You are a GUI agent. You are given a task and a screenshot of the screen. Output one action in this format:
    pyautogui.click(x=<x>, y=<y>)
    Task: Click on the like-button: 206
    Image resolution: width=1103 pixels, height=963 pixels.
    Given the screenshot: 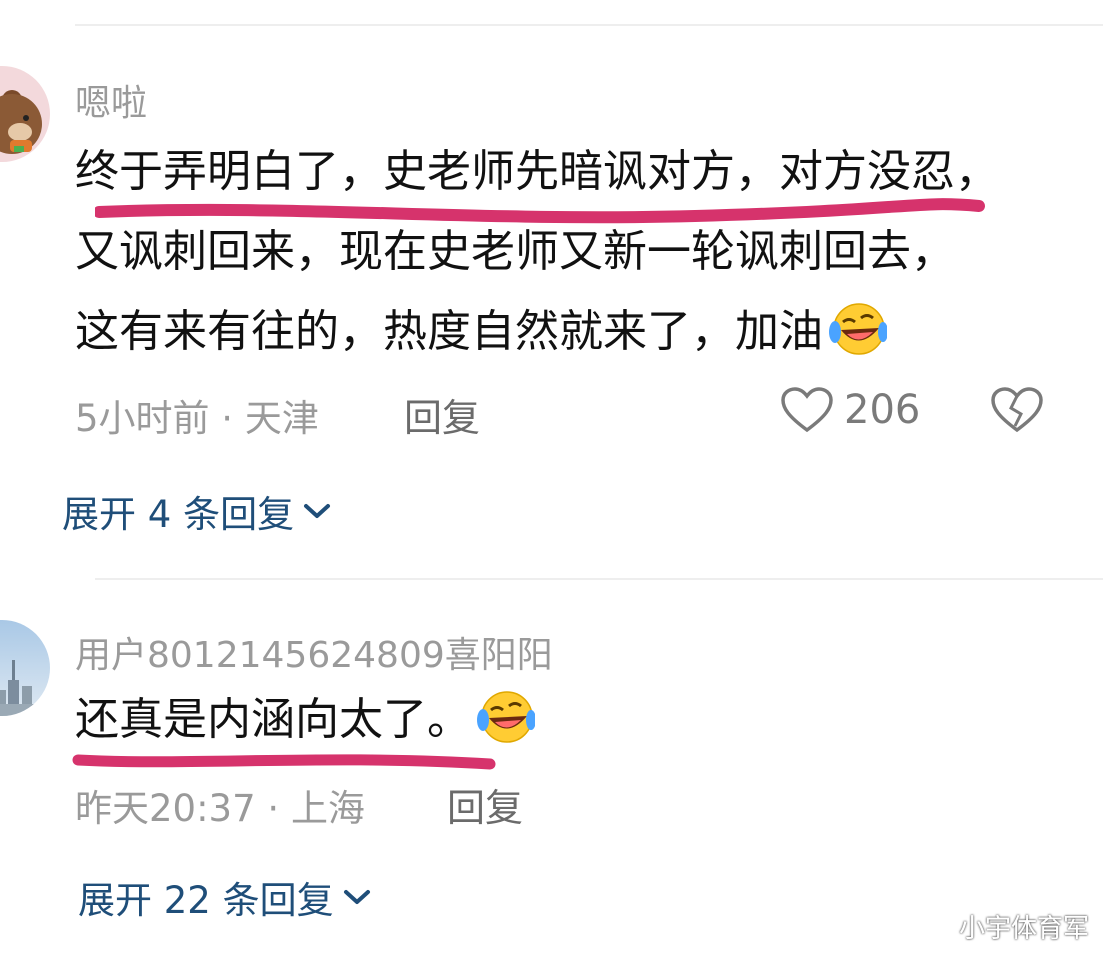 What is the action you would take?
    pyautogui.click(x=850, y=410)
    